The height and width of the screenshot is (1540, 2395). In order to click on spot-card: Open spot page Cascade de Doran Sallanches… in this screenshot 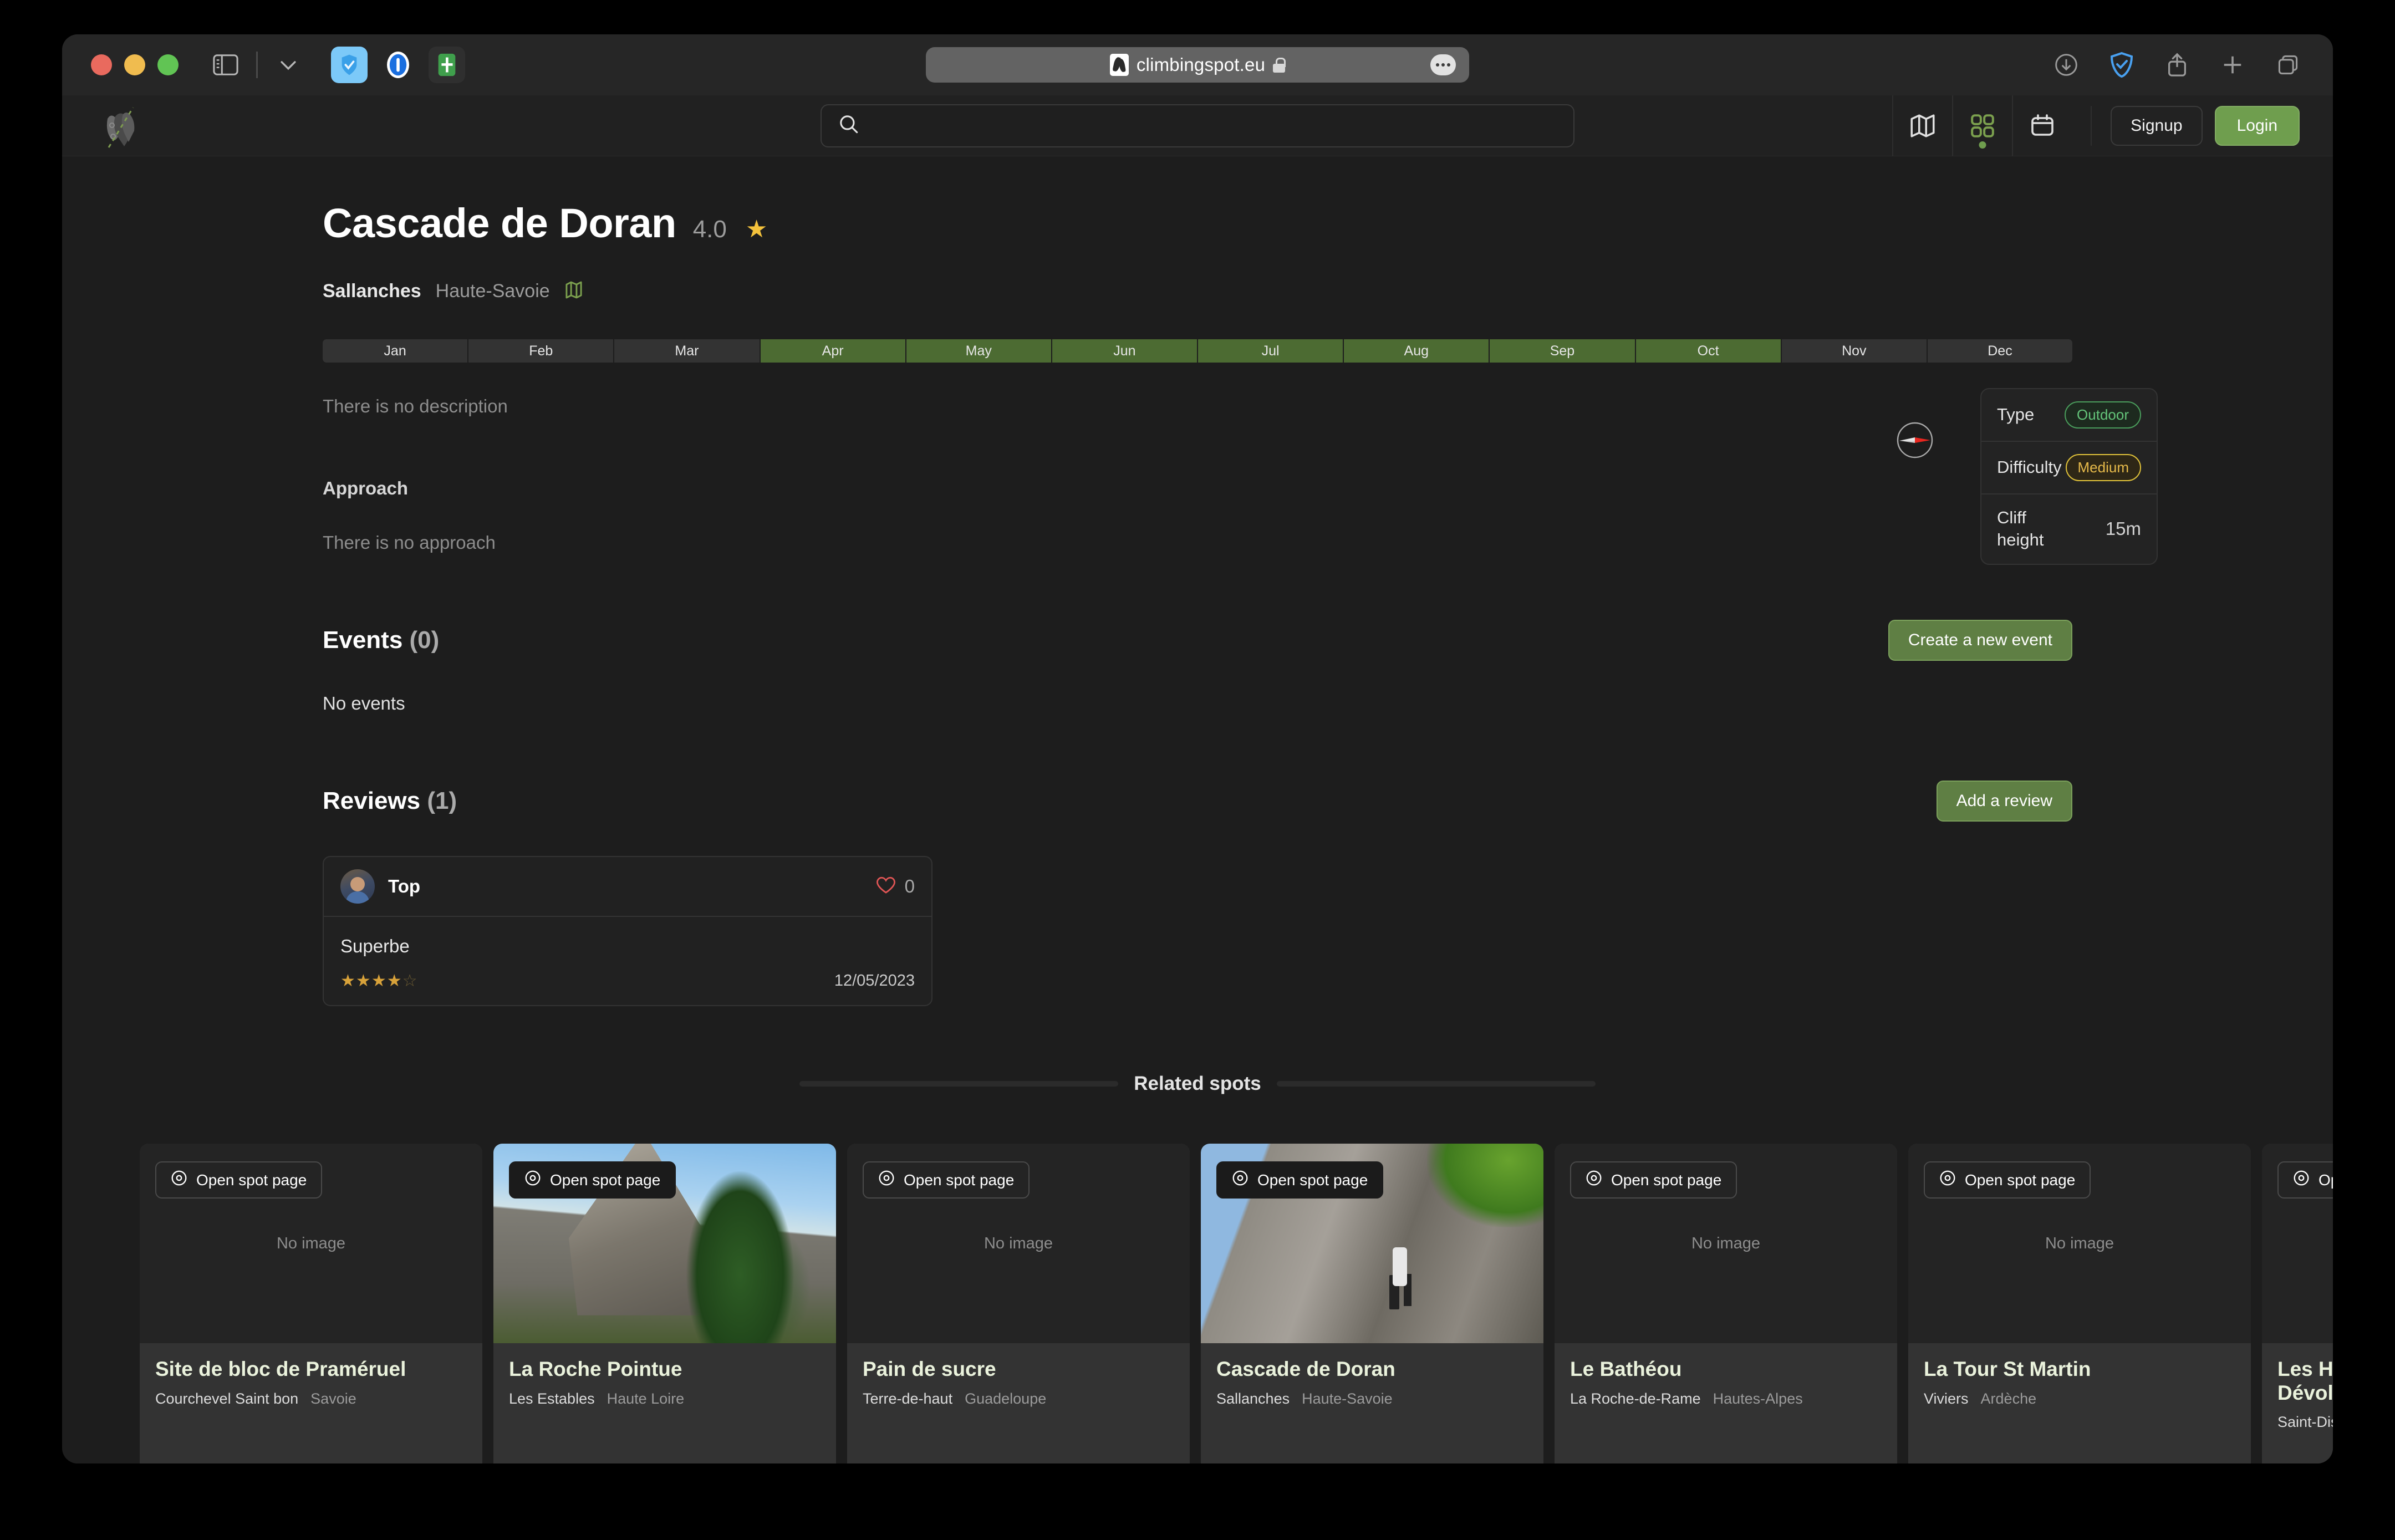, I will do `click(1372, 1303)`.